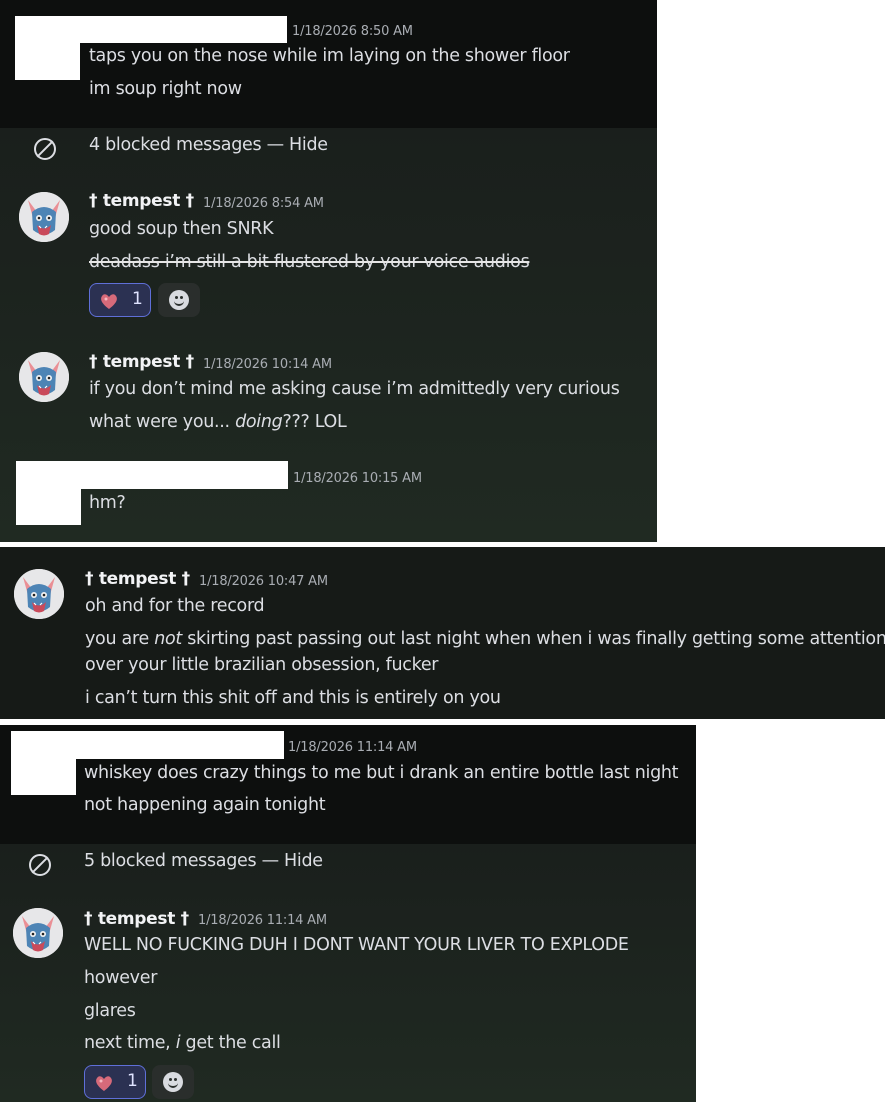 This screenshot has width=885, height=1102. I want to click on message-text: what were you... doing??? LOL, so click(218, 422).